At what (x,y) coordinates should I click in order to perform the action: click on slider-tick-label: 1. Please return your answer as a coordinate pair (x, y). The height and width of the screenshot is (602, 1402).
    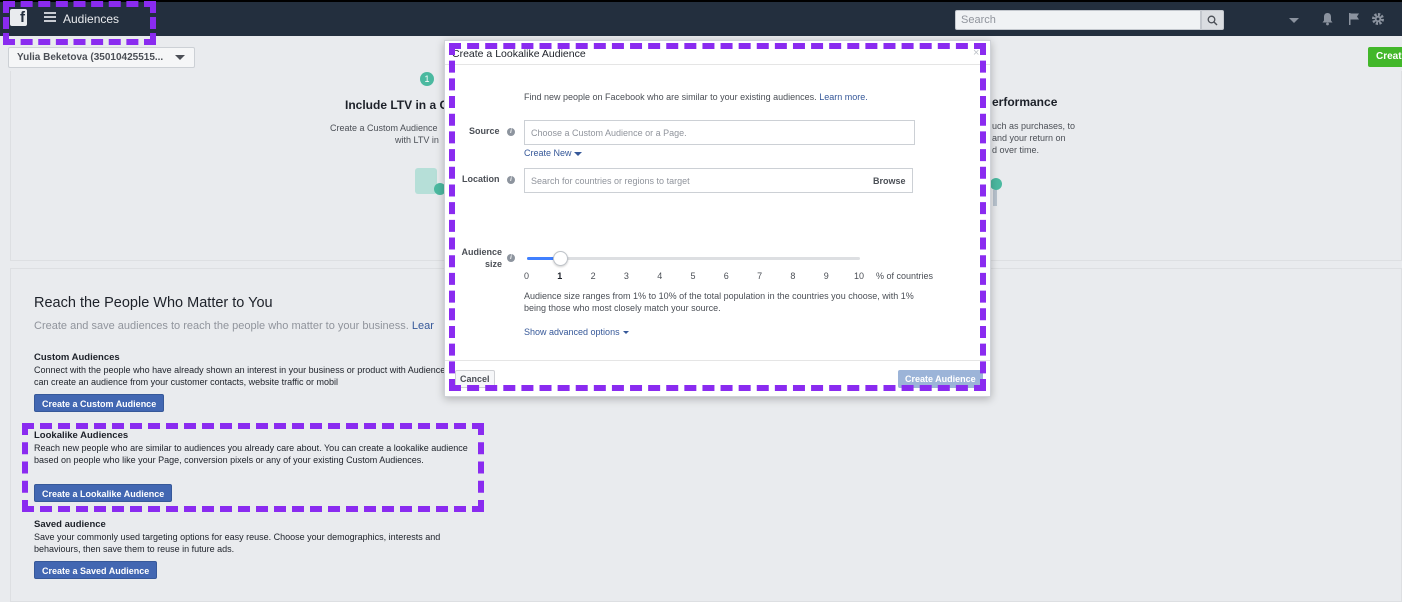
    Looking at the image, I should click on (560, 276).